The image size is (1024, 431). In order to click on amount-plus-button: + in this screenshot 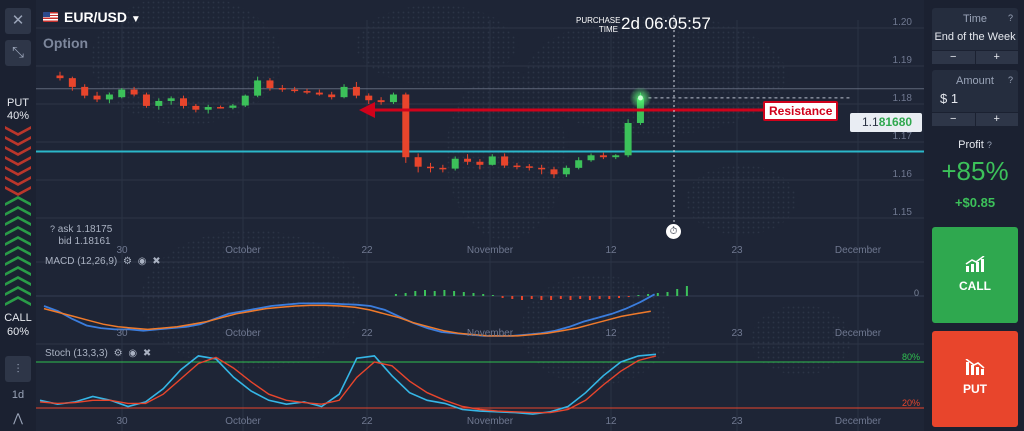, I will do `click(996, 119)`.